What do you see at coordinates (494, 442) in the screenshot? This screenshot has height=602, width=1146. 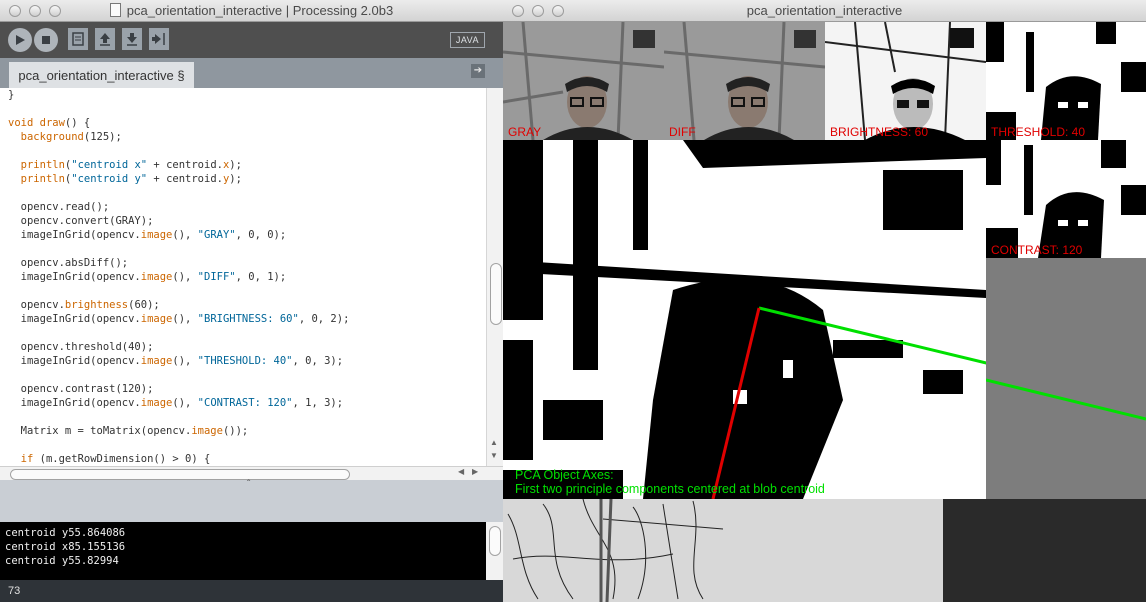 I see `scroll-up-icon: ▲` at bounding box center [494, 442].